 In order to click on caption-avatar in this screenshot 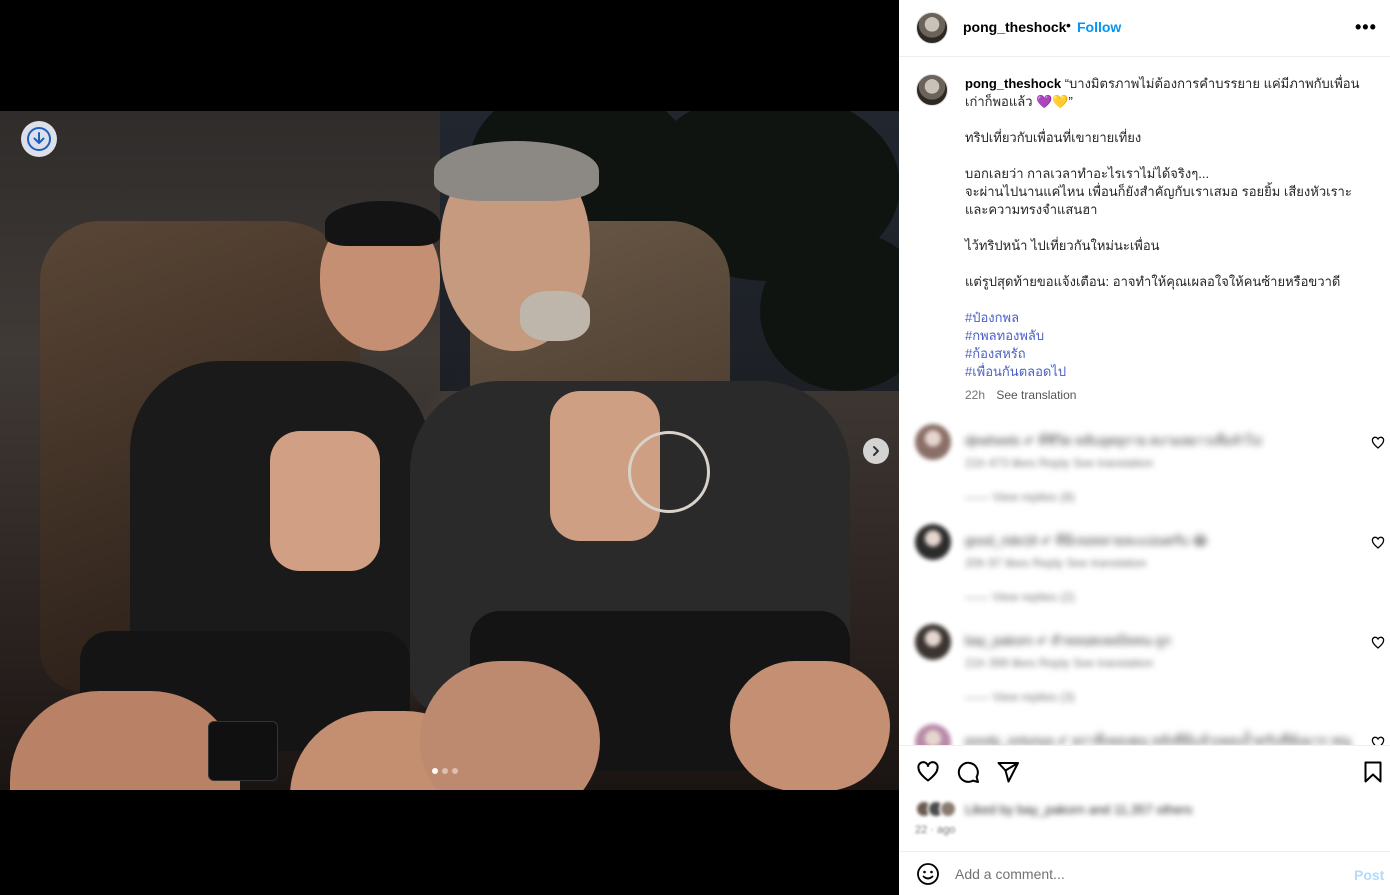, I will do `click(932, 90)`.